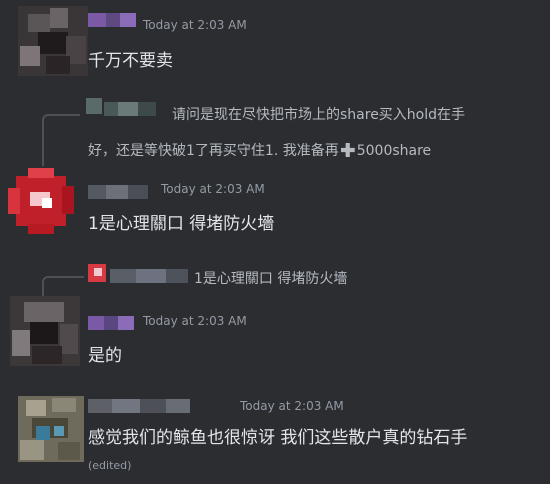  I want to click on message-text: 千万不要卖, so click(130, 61).